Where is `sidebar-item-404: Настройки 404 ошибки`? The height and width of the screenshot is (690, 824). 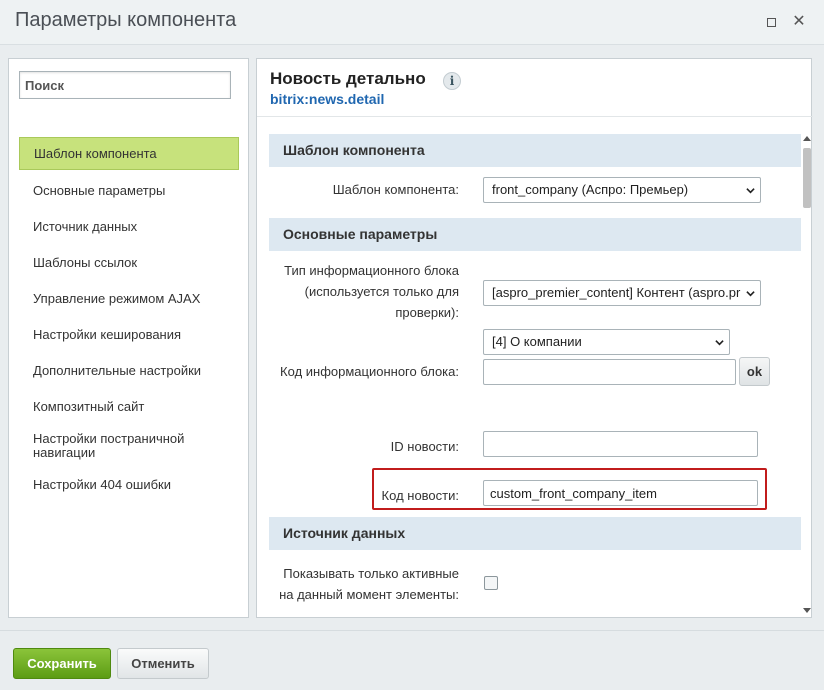
sidebar-item-404: Настройки 404 ошибки is located at coordinates (129, 485).